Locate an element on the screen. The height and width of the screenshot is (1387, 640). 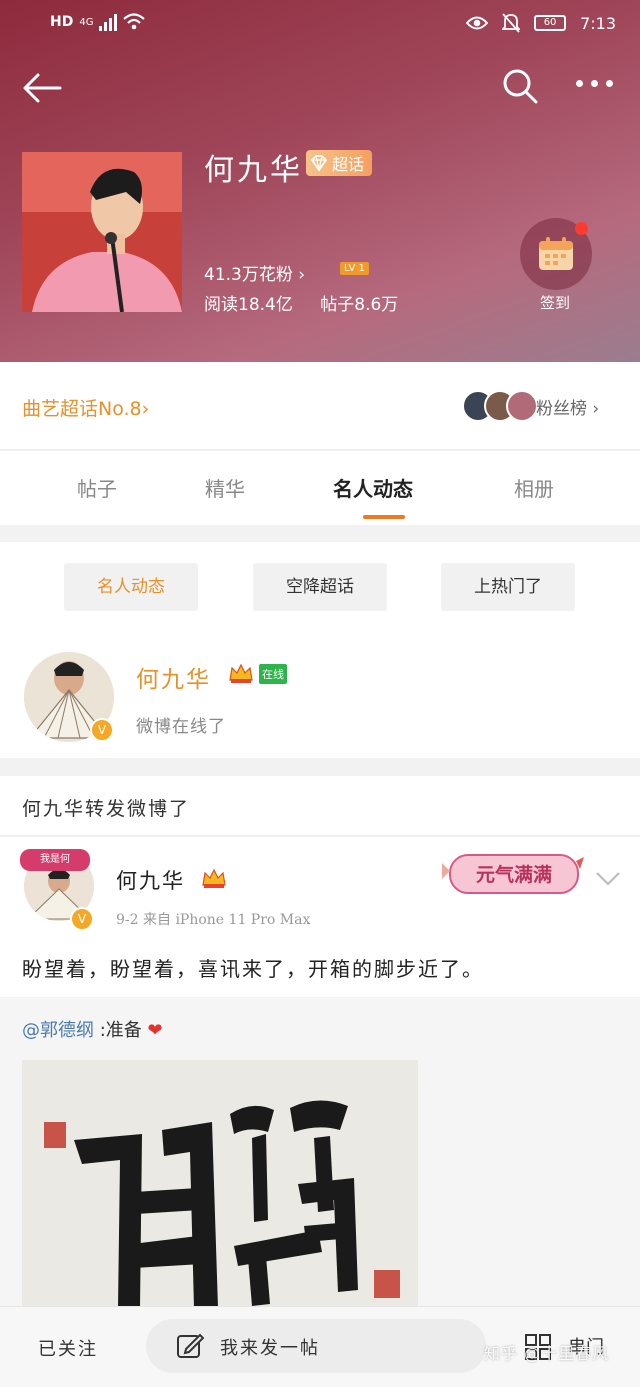
network-label: HD is located at coordinates (62, 22).